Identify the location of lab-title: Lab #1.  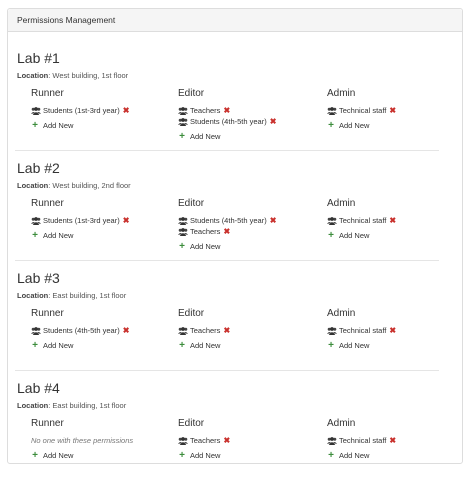
(38, 58).